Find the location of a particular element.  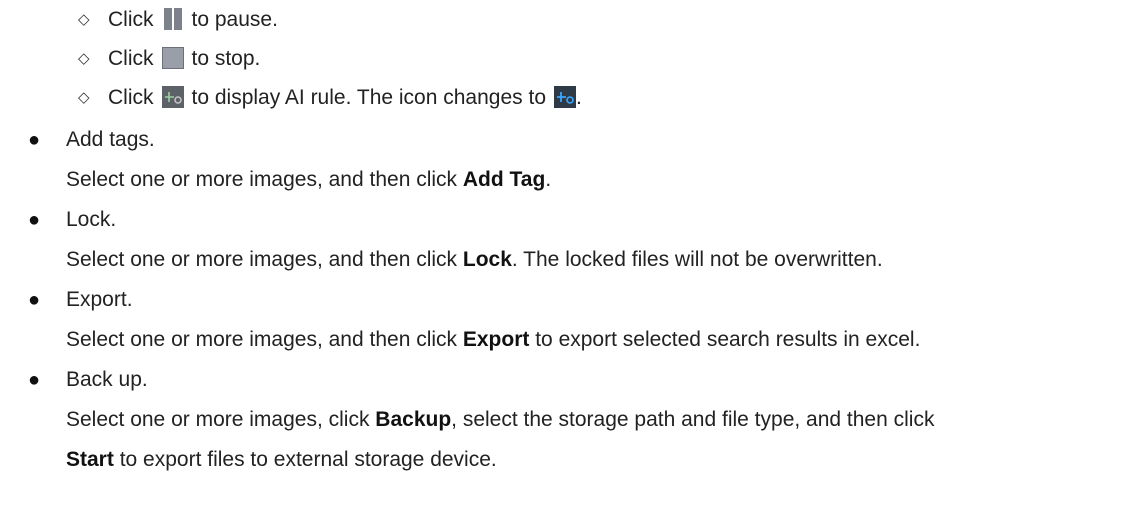

ai-rule-text: to display AI rule. The icon changes to is located at coordinates (369, 97).